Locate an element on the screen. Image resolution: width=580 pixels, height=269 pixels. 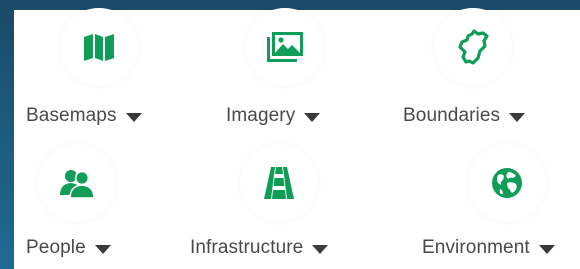
image-icon is located at coordinates (285, 47).